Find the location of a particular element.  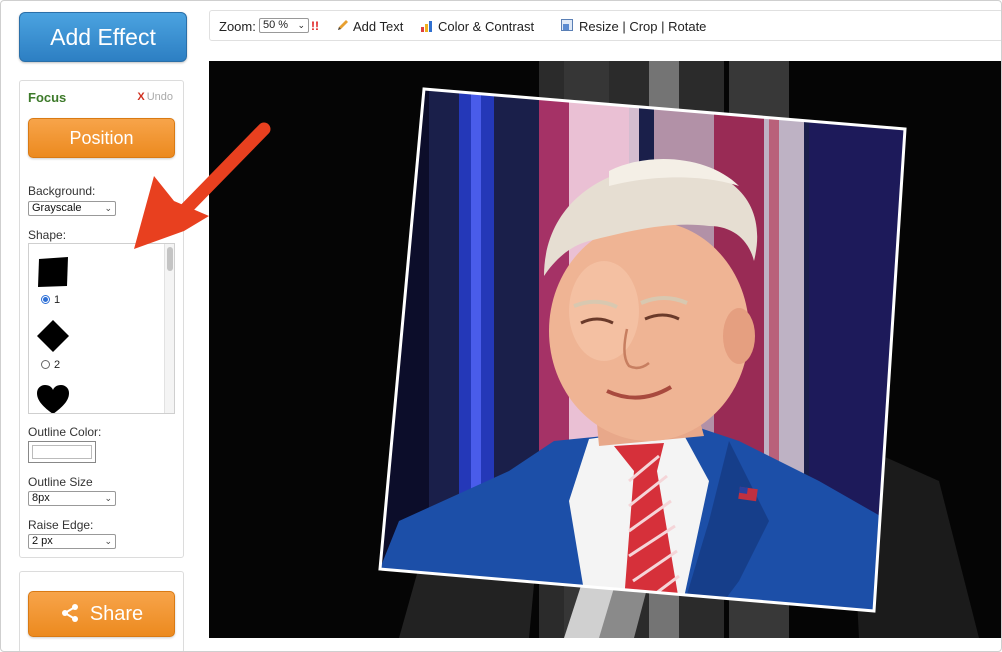

diamond-shape-icon is located at coordinates (53, 336).